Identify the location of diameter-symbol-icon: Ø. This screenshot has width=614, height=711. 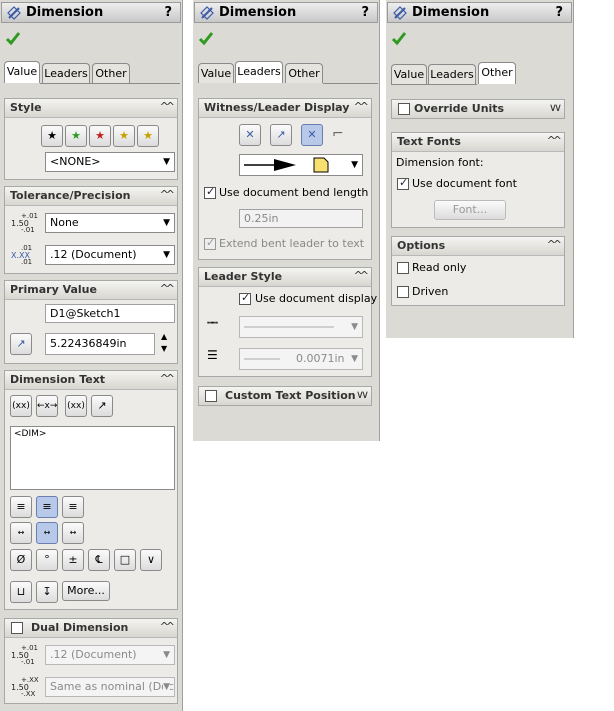
(21, 560).